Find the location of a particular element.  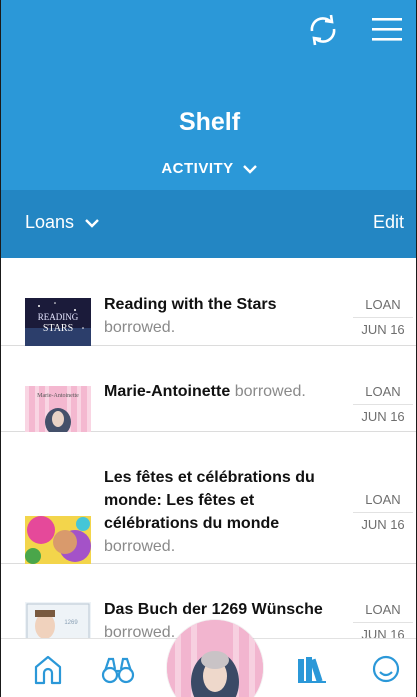

filter-bar: Loans Edit is located at coordinates (208, 224).